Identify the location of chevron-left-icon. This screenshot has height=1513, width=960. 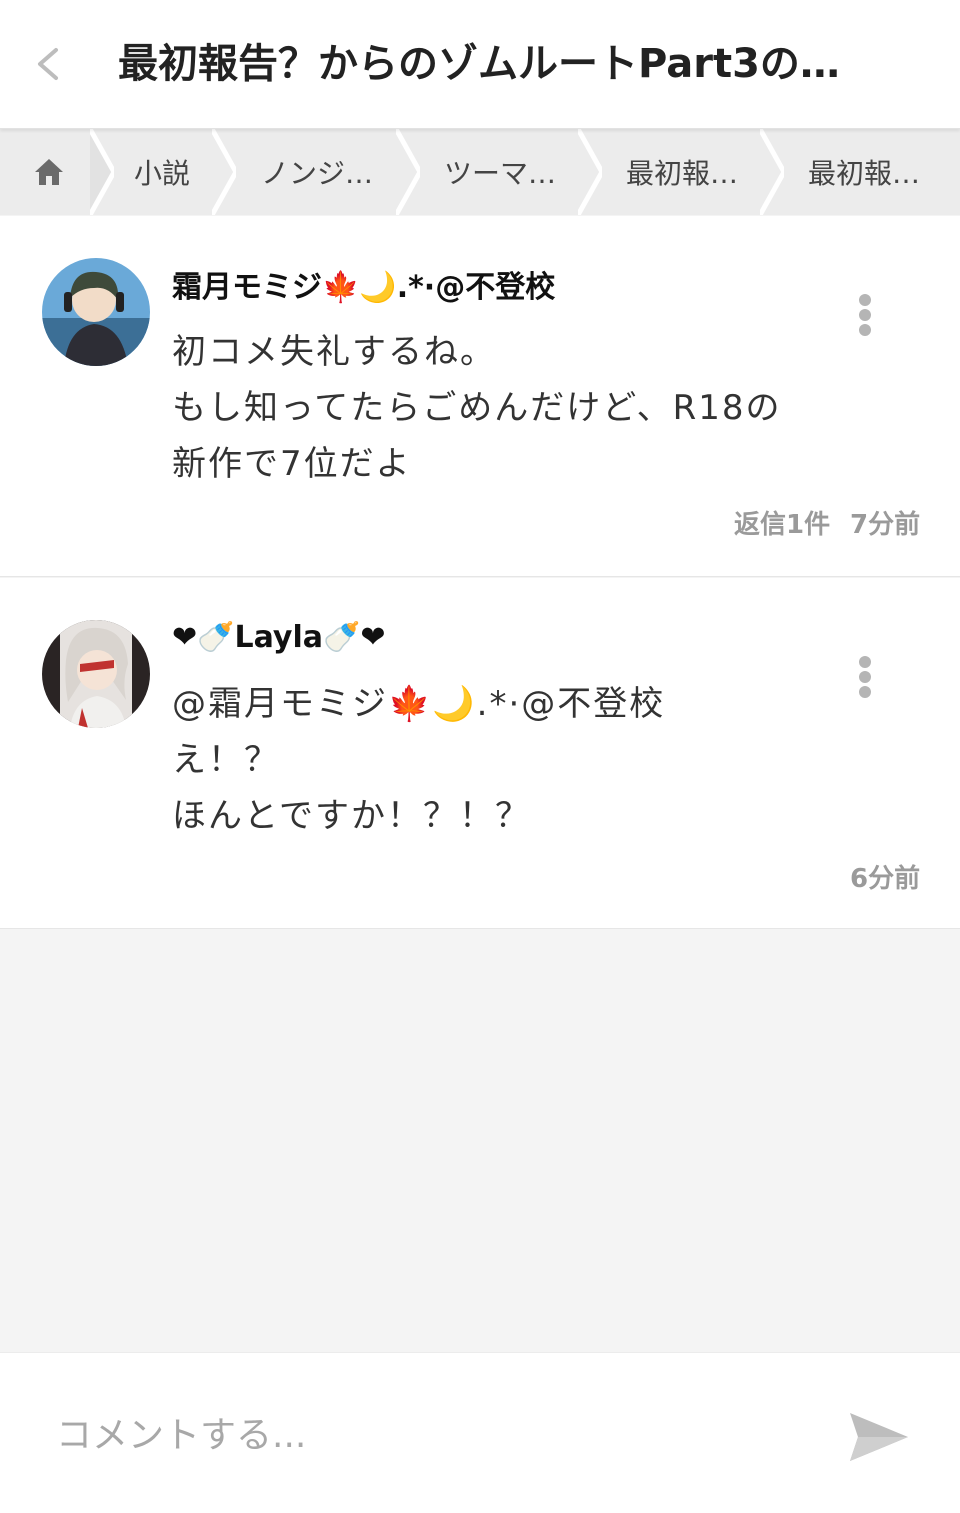
(48, 64).